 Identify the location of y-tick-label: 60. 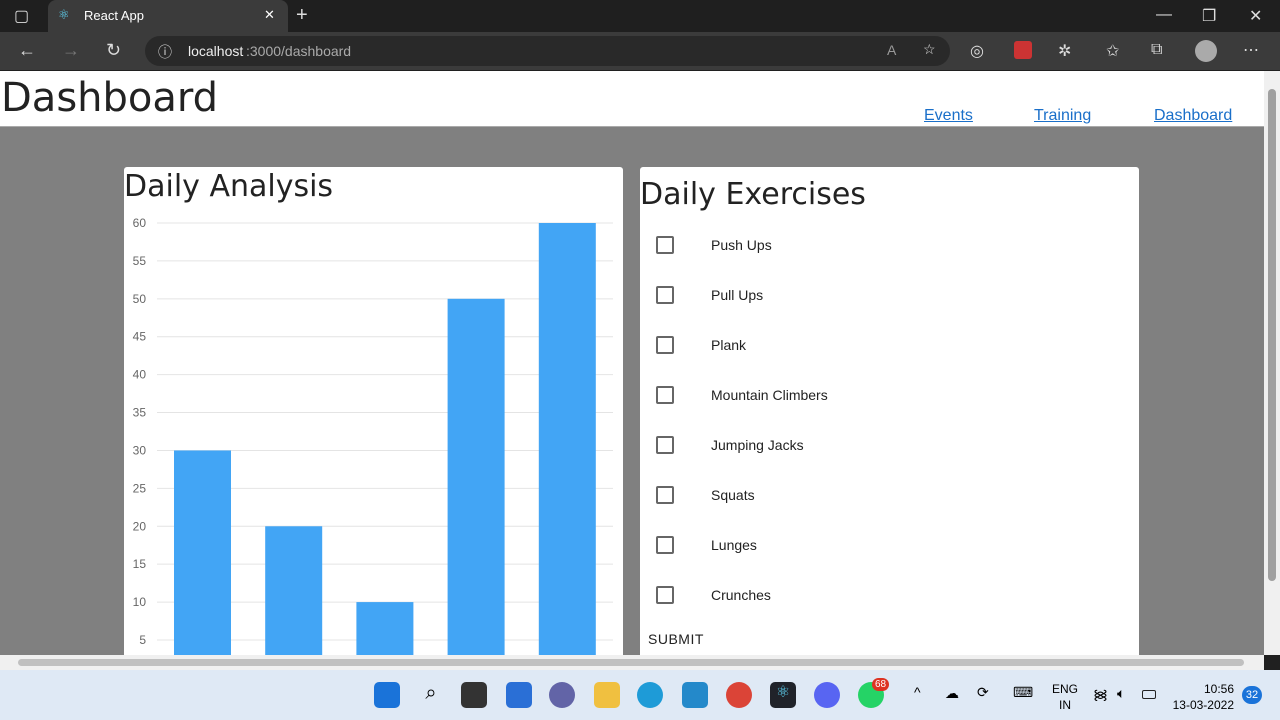
(140, 223).